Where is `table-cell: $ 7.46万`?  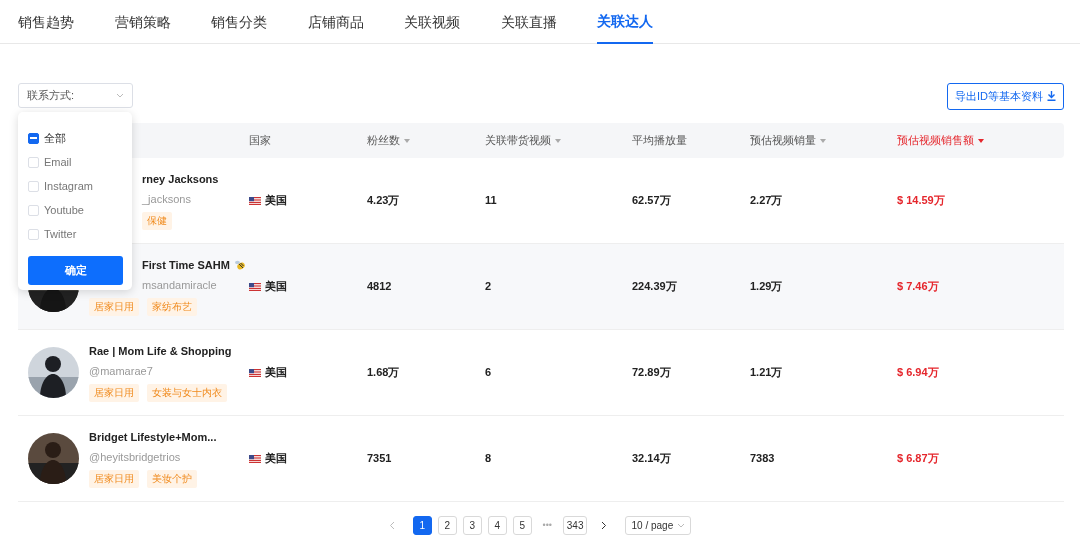
table-cell: $ 7.46万 is located at coordinates (918, 286).